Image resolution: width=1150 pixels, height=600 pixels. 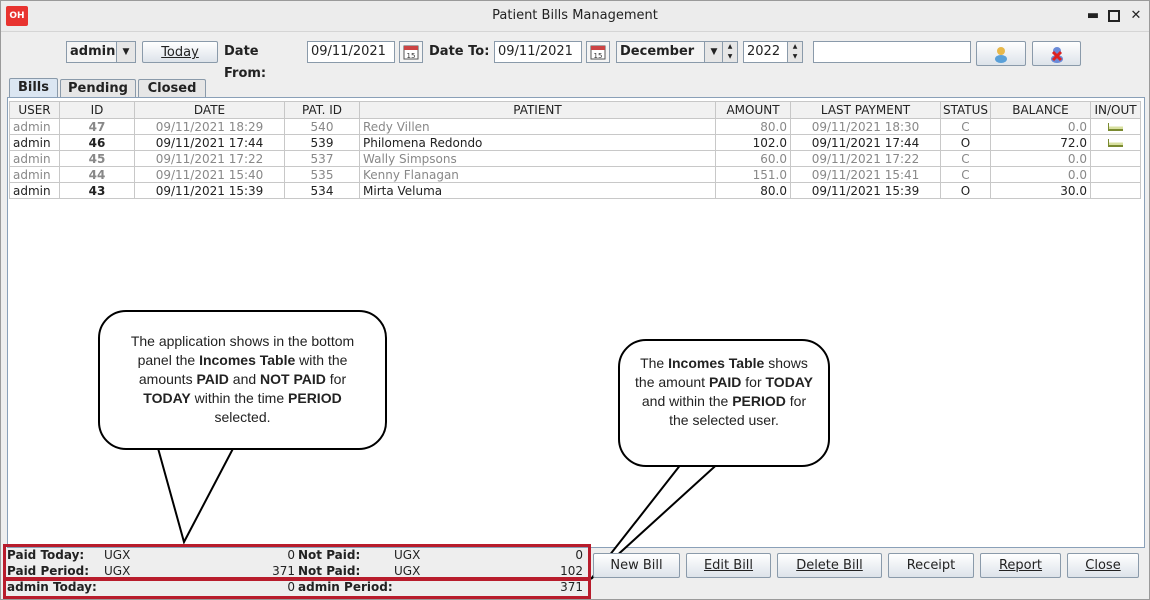 I want to click on edit-bill-button: Edit Bill, so click(x=728, y=565).